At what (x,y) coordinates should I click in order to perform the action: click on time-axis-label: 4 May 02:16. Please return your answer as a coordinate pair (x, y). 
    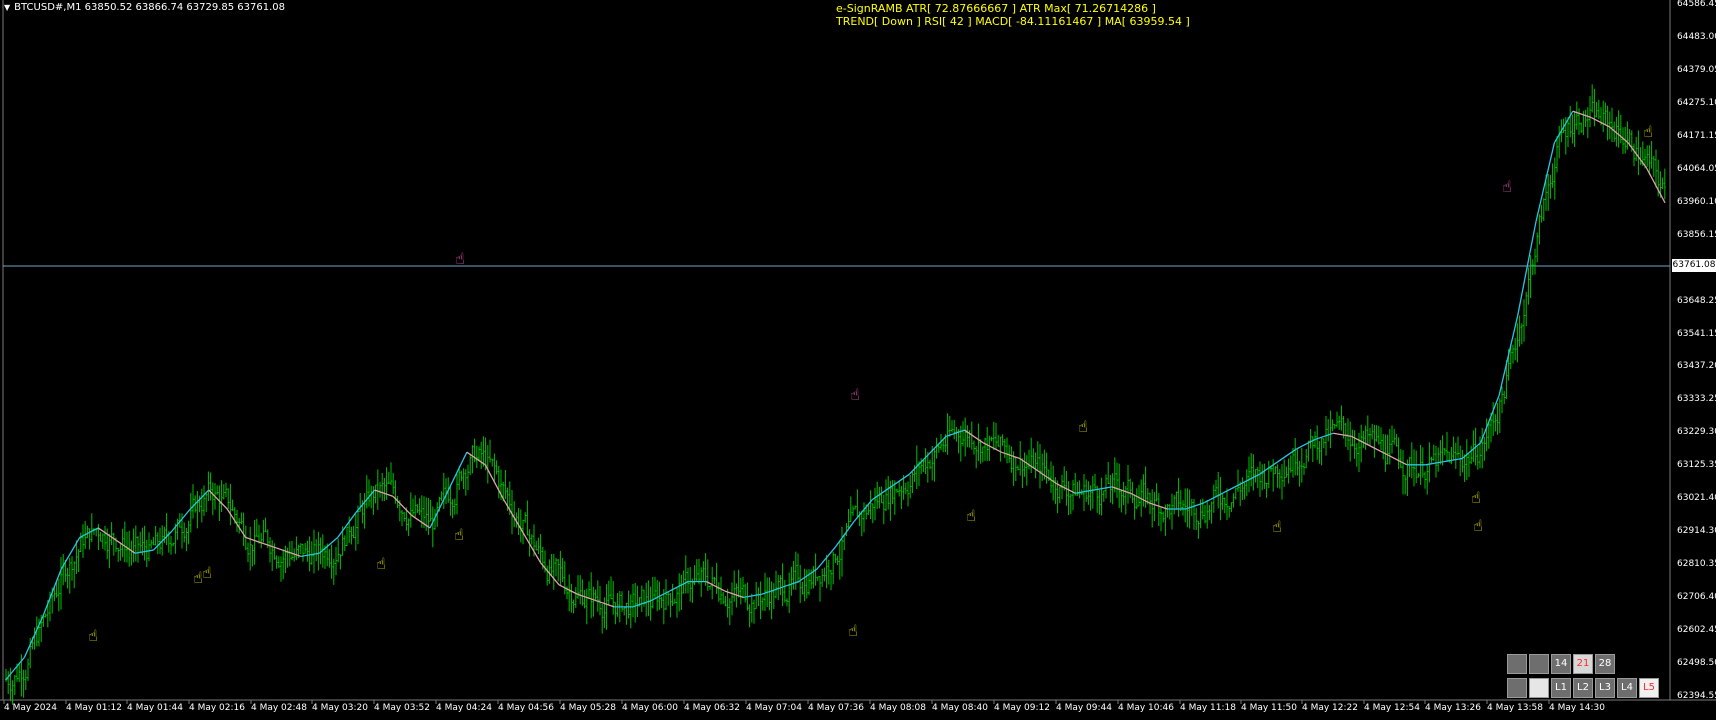
    Looking at the image, I should click on (217, 708).